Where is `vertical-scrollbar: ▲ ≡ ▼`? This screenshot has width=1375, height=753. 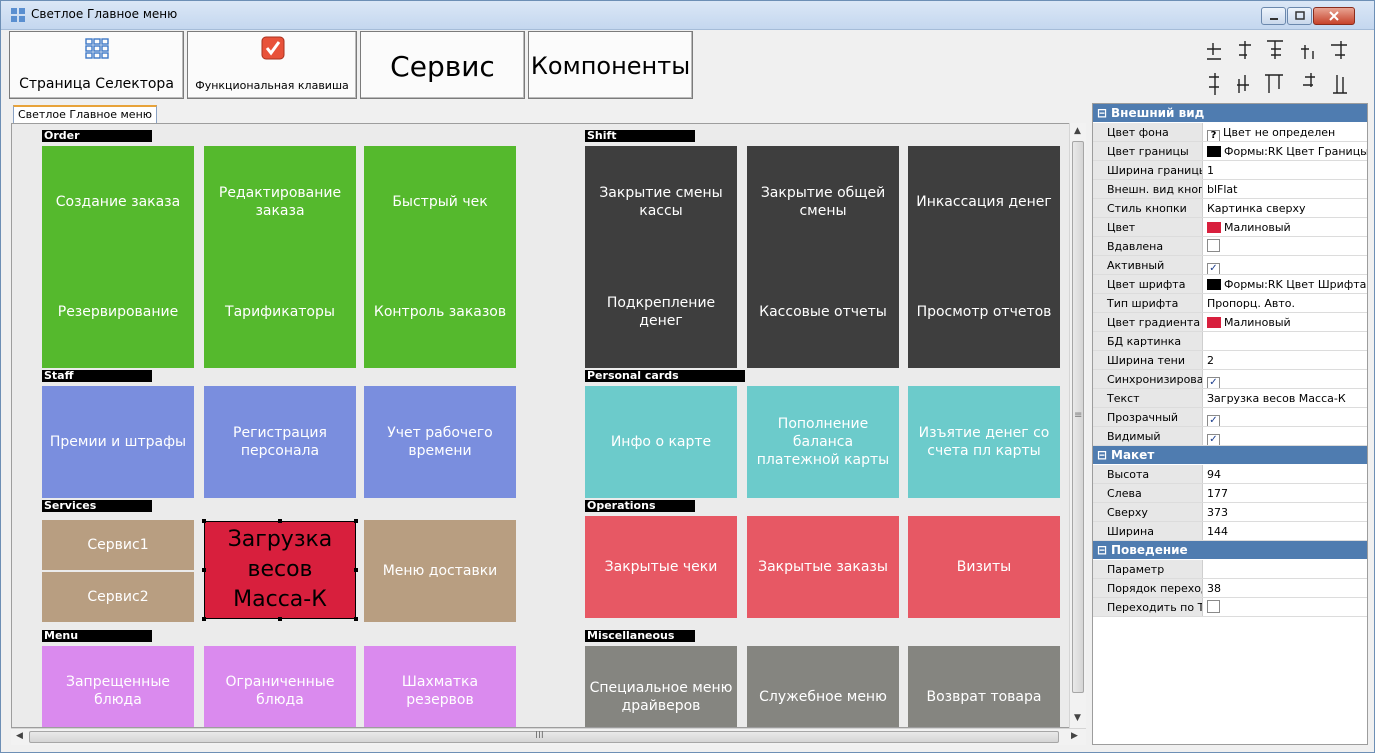
vertical-scrollbar: ▲ ≡ ▼ is located at coordinates (1077, 425).